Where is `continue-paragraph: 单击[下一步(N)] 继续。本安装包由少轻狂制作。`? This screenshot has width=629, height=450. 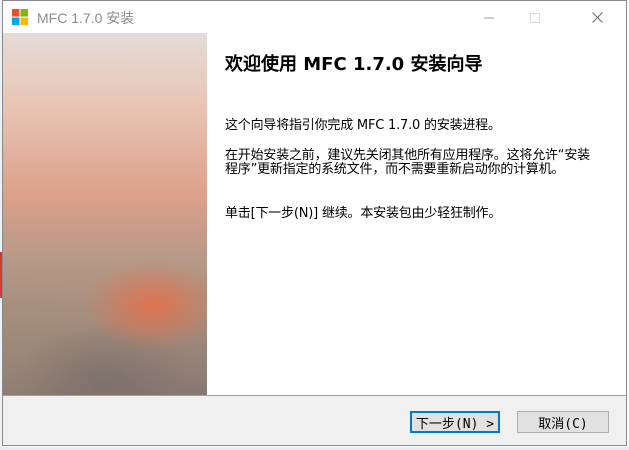
continue-paragraph: 单击[下一步(N)] 继续。本安装包由少轻狂制作。 is located at coordinates (363, 213).